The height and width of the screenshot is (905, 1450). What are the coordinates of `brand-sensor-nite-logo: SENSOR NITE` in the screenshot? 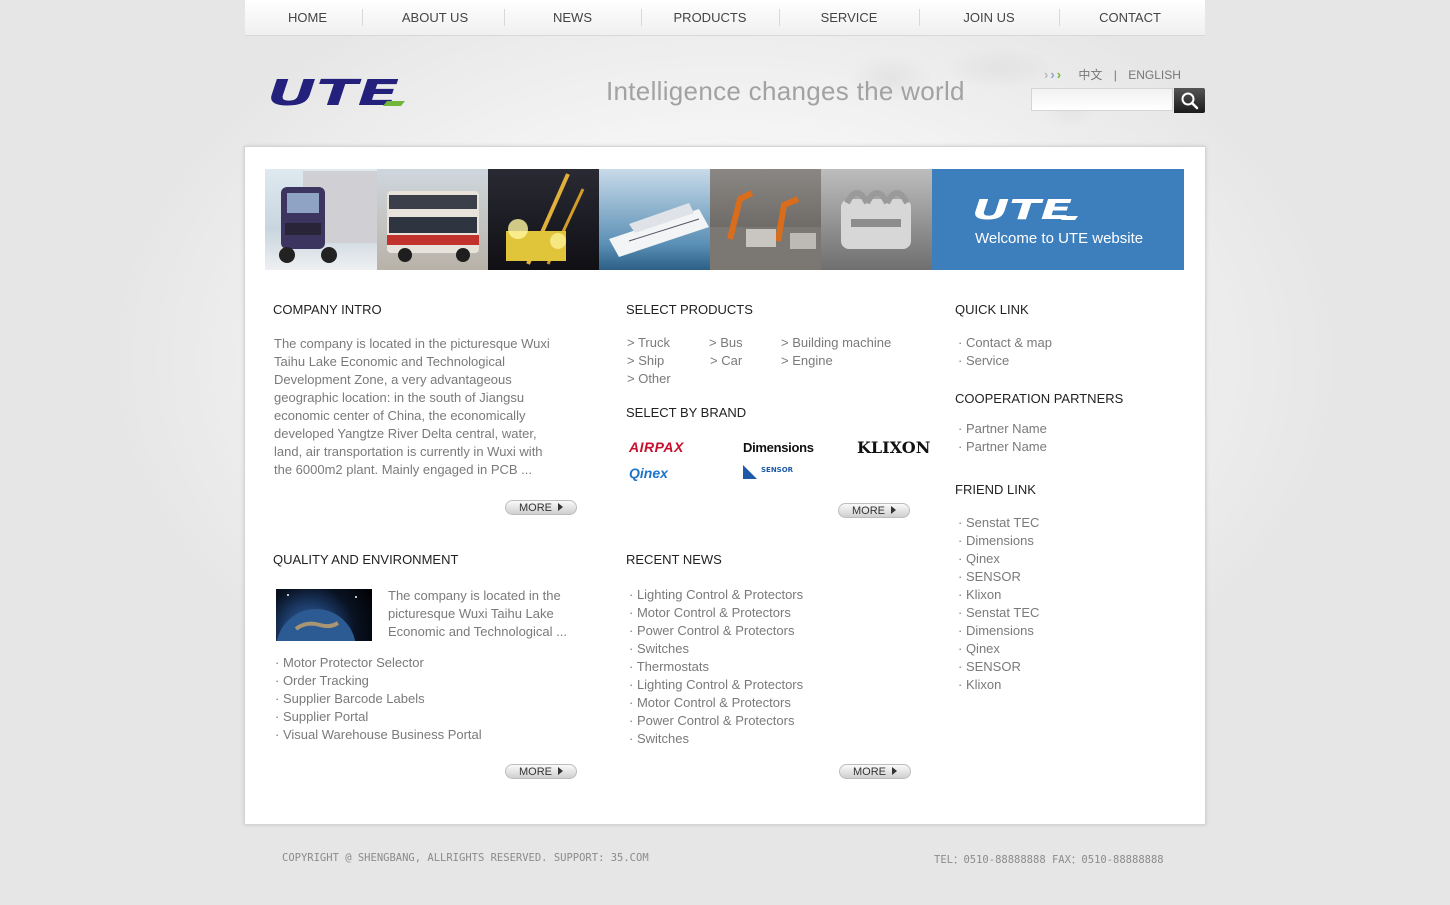 It's located at (778, 473).